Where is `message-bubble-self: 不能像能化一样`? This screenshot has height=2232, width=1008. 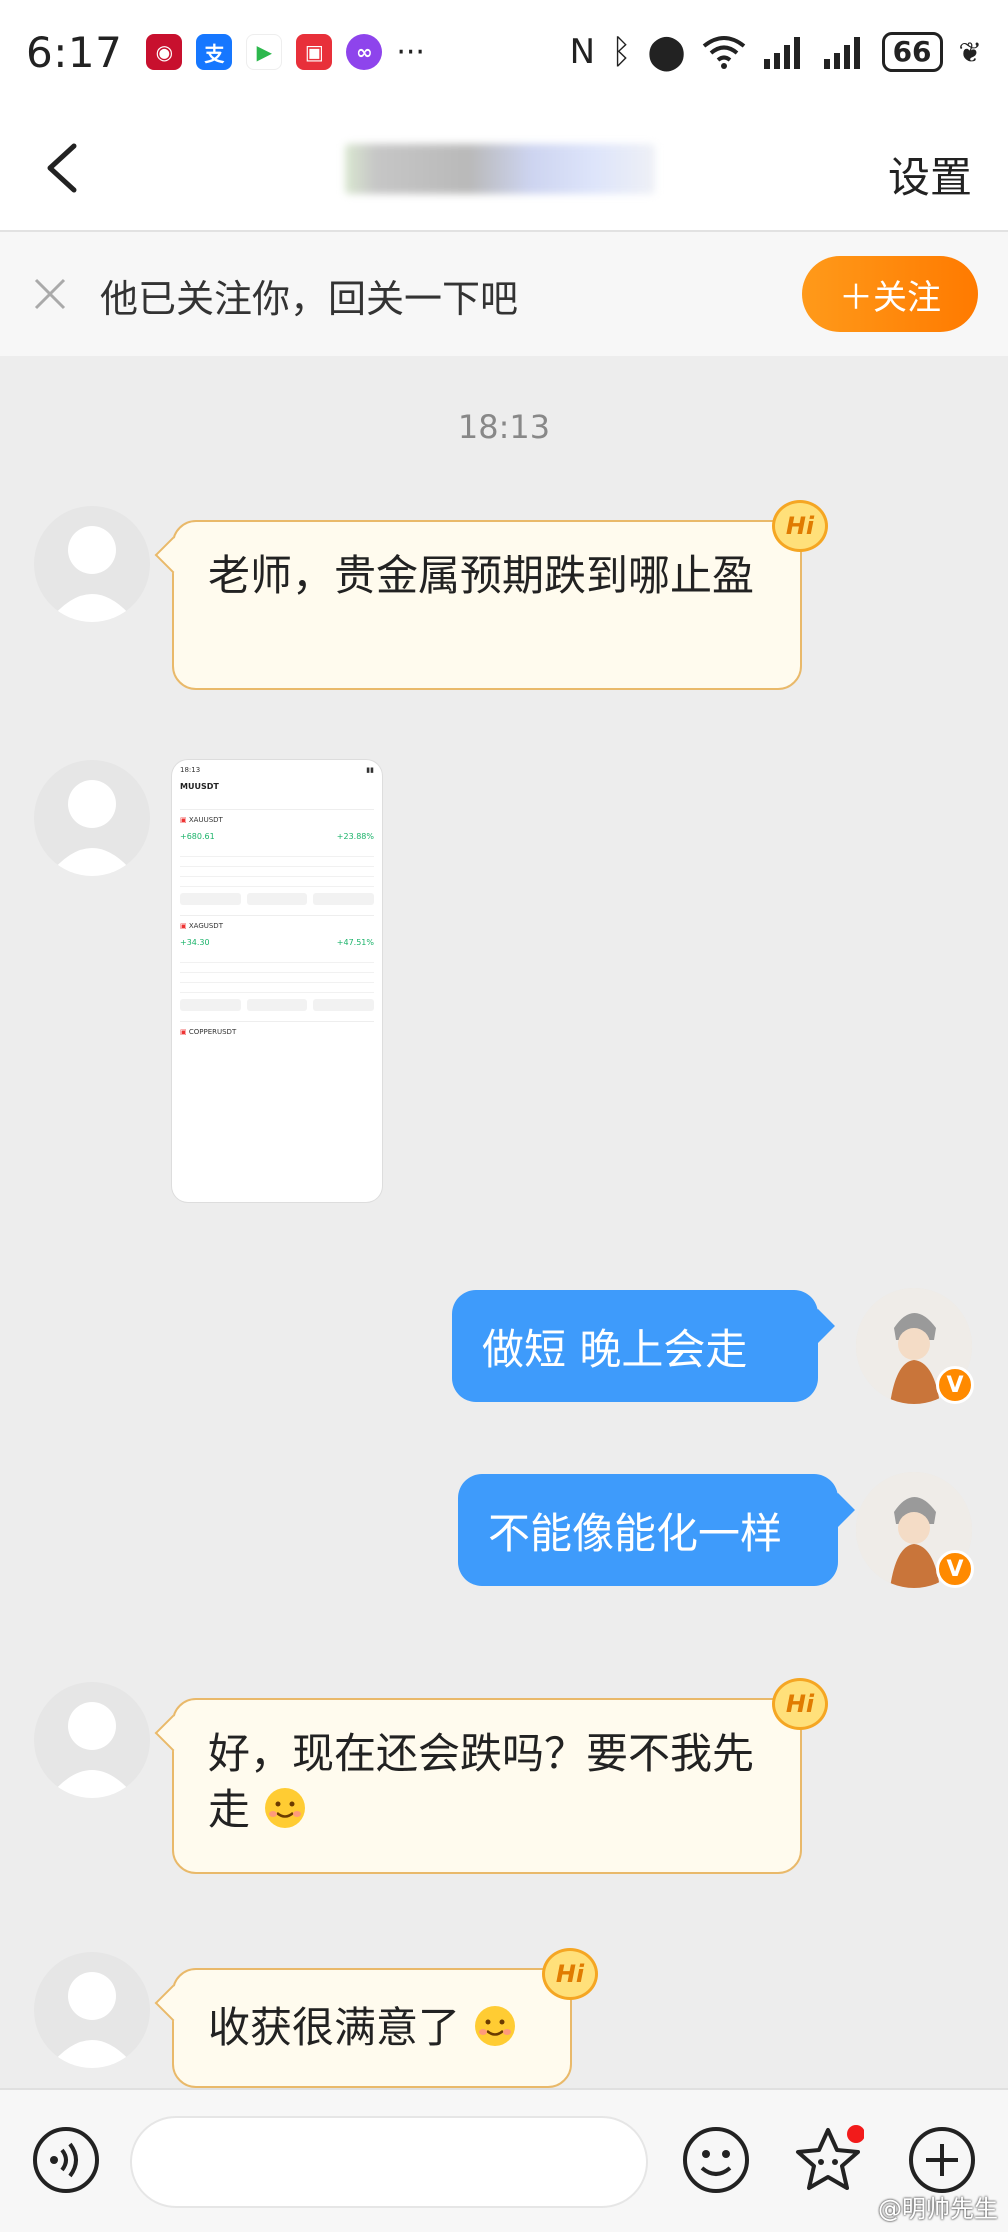 message-bubble-self: 不能像能化一样 is located at coordinates (648, 1530).